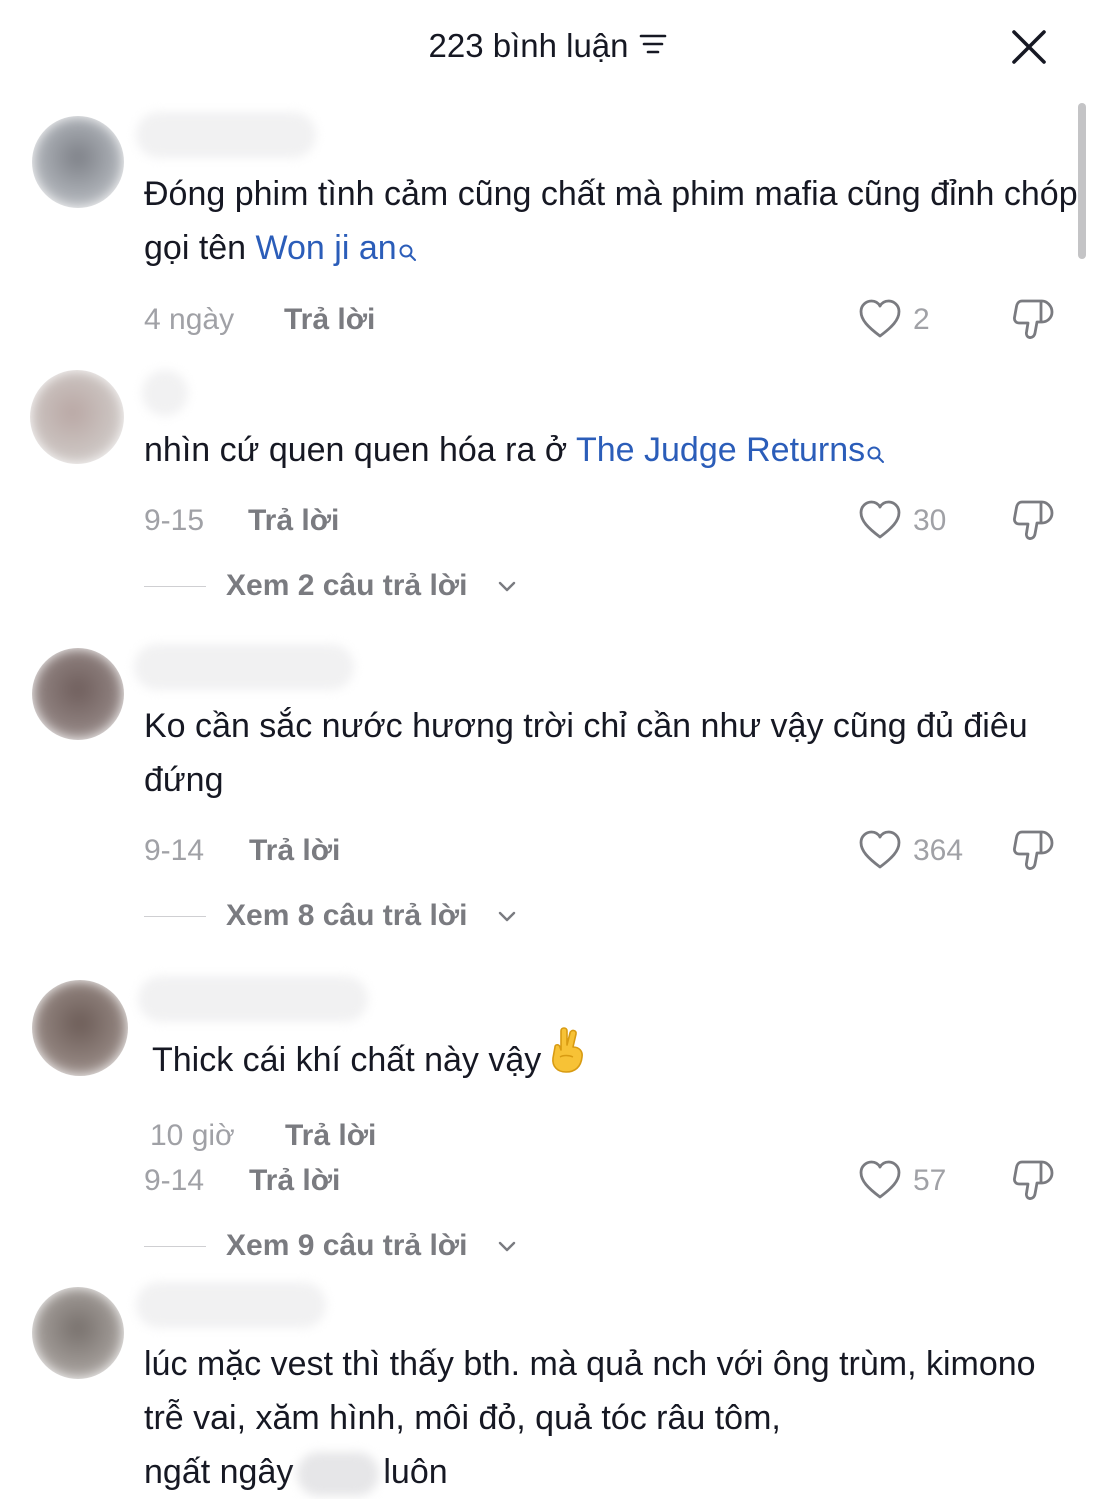 The height and width of the screenshot is (1499, 1095). Describe the element at coordinates (219, 1472) in the screenshot. I see `comment-body-cont: ngất ngây` at that location.